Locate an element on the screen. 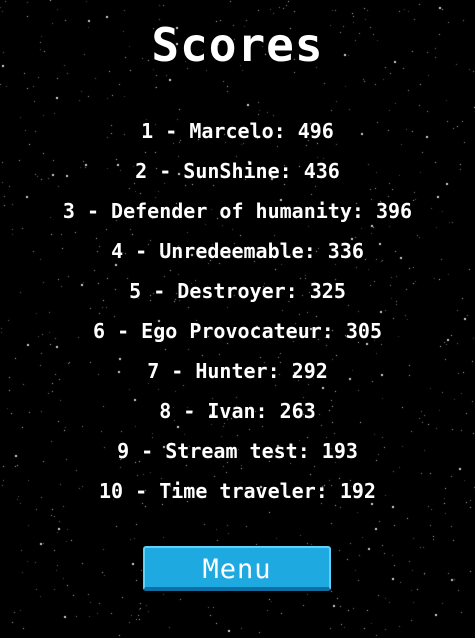 The width and height of the screenshot is (475, 638). score-entry: 9 - Stream test: 193 is located at coordinates (237, 451).